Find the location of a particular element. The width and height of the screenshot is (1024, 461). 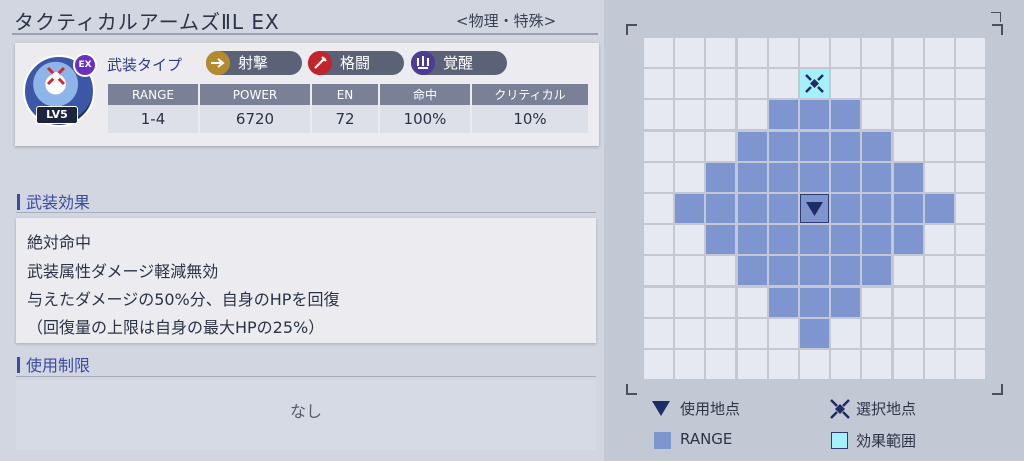

stat-value-accuracy: 100% is located at coordinates (425, 119).